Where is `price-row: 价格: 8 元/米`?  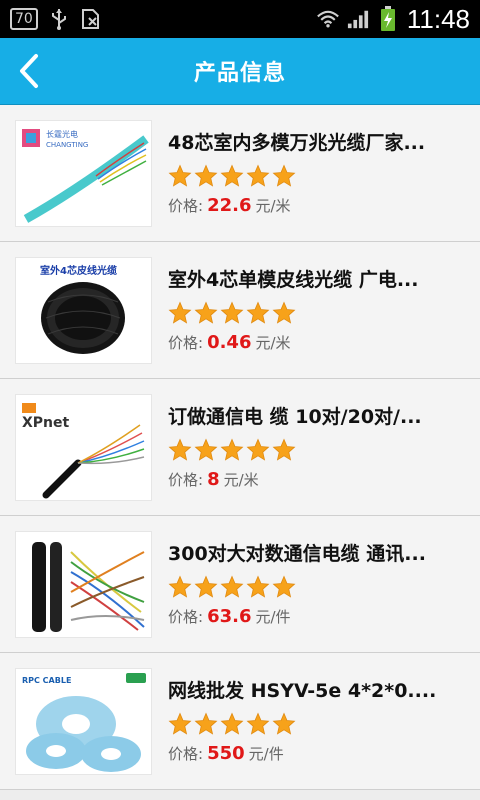 price-row: 价格: 8 元/米 is located at coordinates (318, 479).